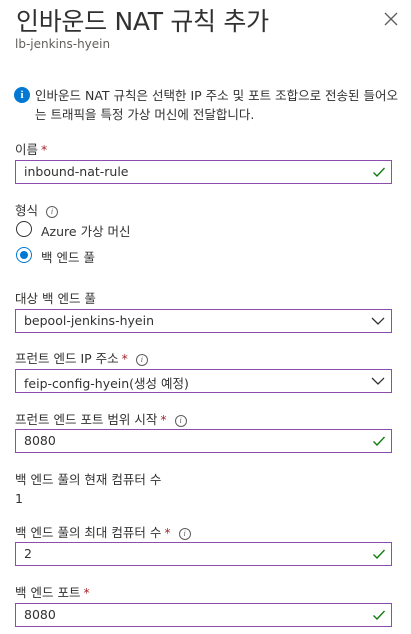 This screenshot has width=411, height=634. I want to click on backend-pool-label: 대상 백 엔드 풀, so click(55, 298).